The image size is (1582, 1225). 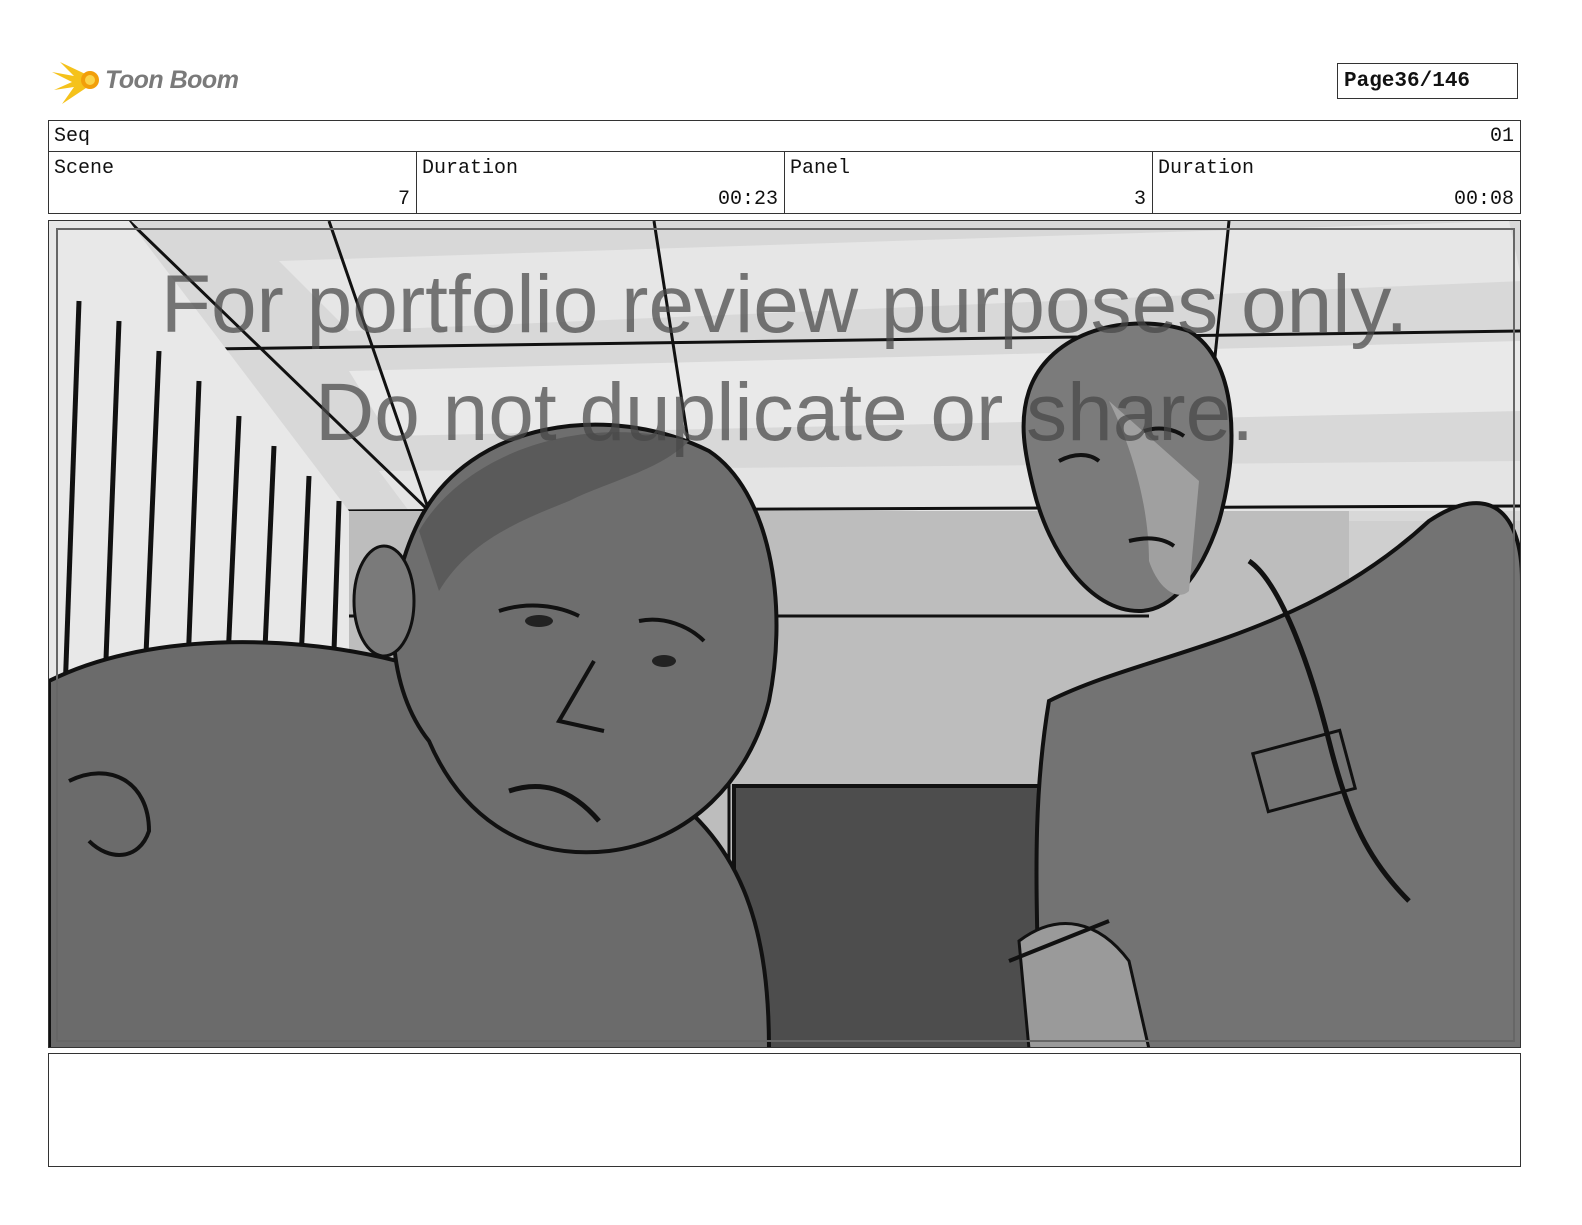 I want to click on page-number: 36/146, so click(x=1432, y=81).